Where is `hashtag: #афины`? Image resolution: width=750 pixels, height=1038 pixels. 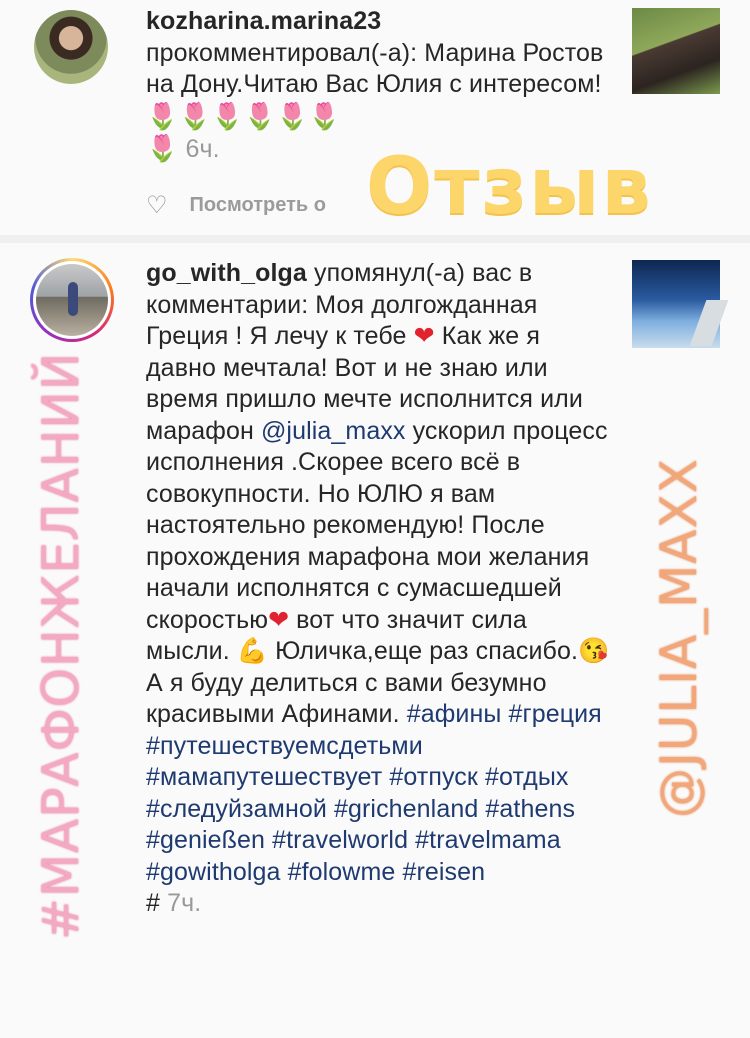
hashtag: #афины is located at coordinates (454, 714).